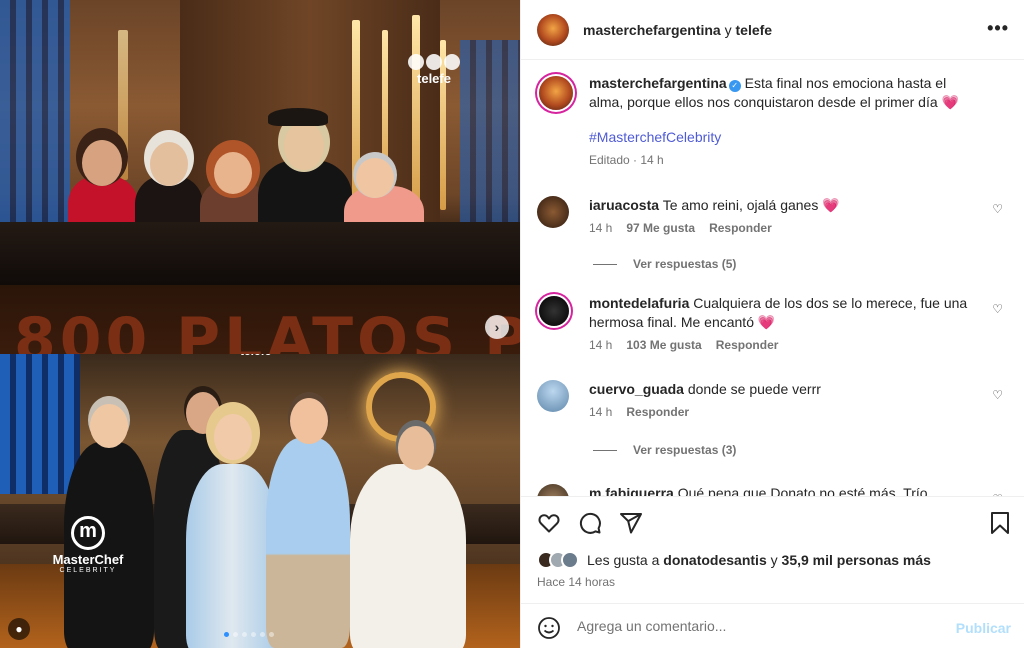 This screenshot has width=1024, height=648. Describe the element at coordinates (88, 533) in the screenshot. I see `masterchef-ring-icon` at that location.